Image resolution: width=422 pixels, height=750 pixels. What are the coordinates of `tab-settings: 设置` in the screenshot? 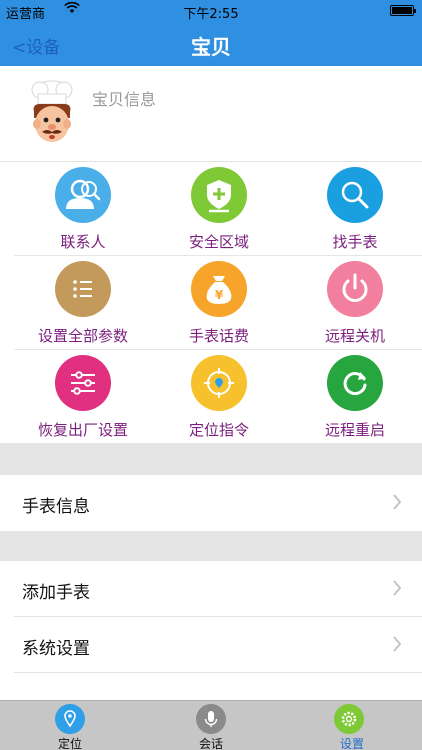 It's located at (352, 725).